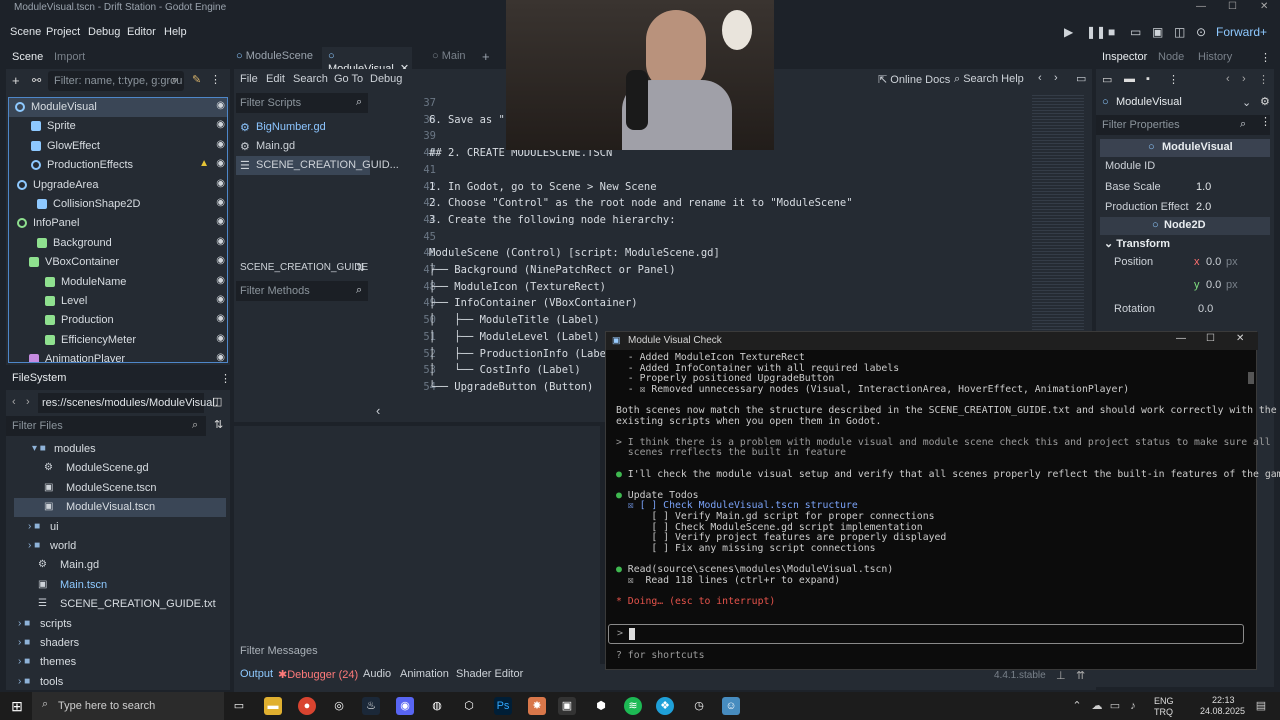 This screenshot has height=720, width=1280. What do you see at coordinates (118, 340) in the screenshot?
I see `scene-node-efficiencymeter: EfficiencyMeter ◉` at bounding box center [118, 340].